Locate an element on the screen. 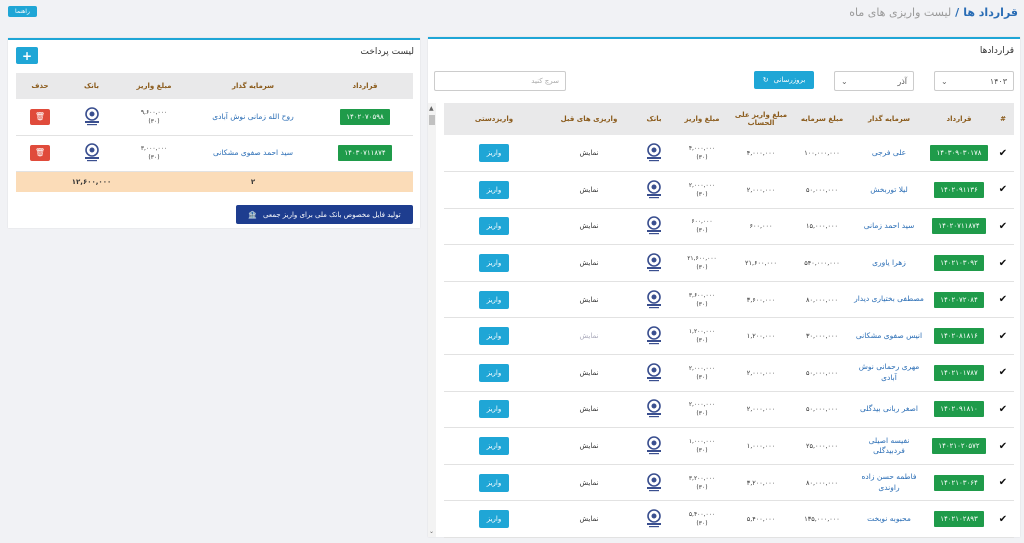 This screenshot has width=1024, height=543. help-button: راهنما is located at coordinates (22, 11).